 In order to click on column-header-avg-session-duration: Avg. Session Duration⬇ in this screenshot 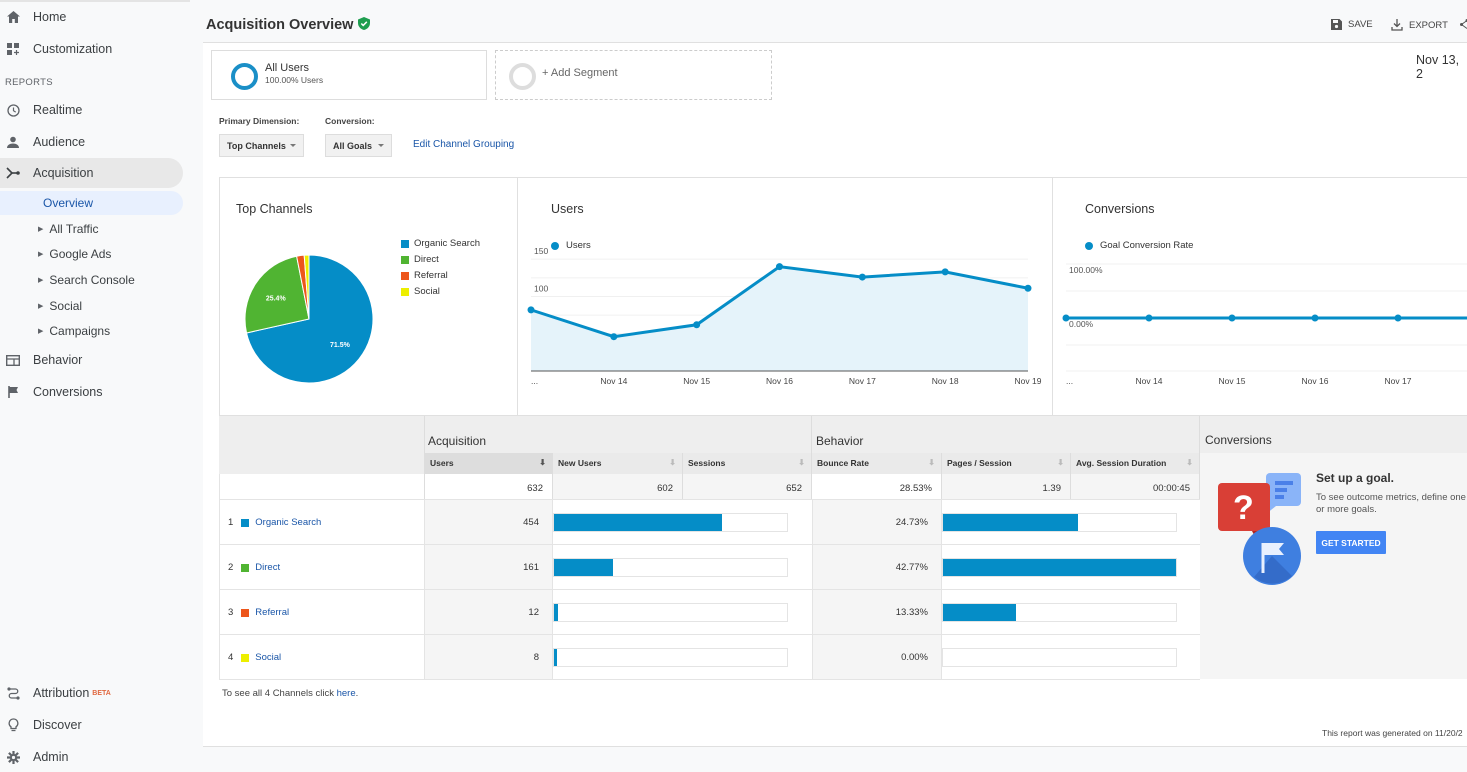, I will do `click(1135, 463)`.